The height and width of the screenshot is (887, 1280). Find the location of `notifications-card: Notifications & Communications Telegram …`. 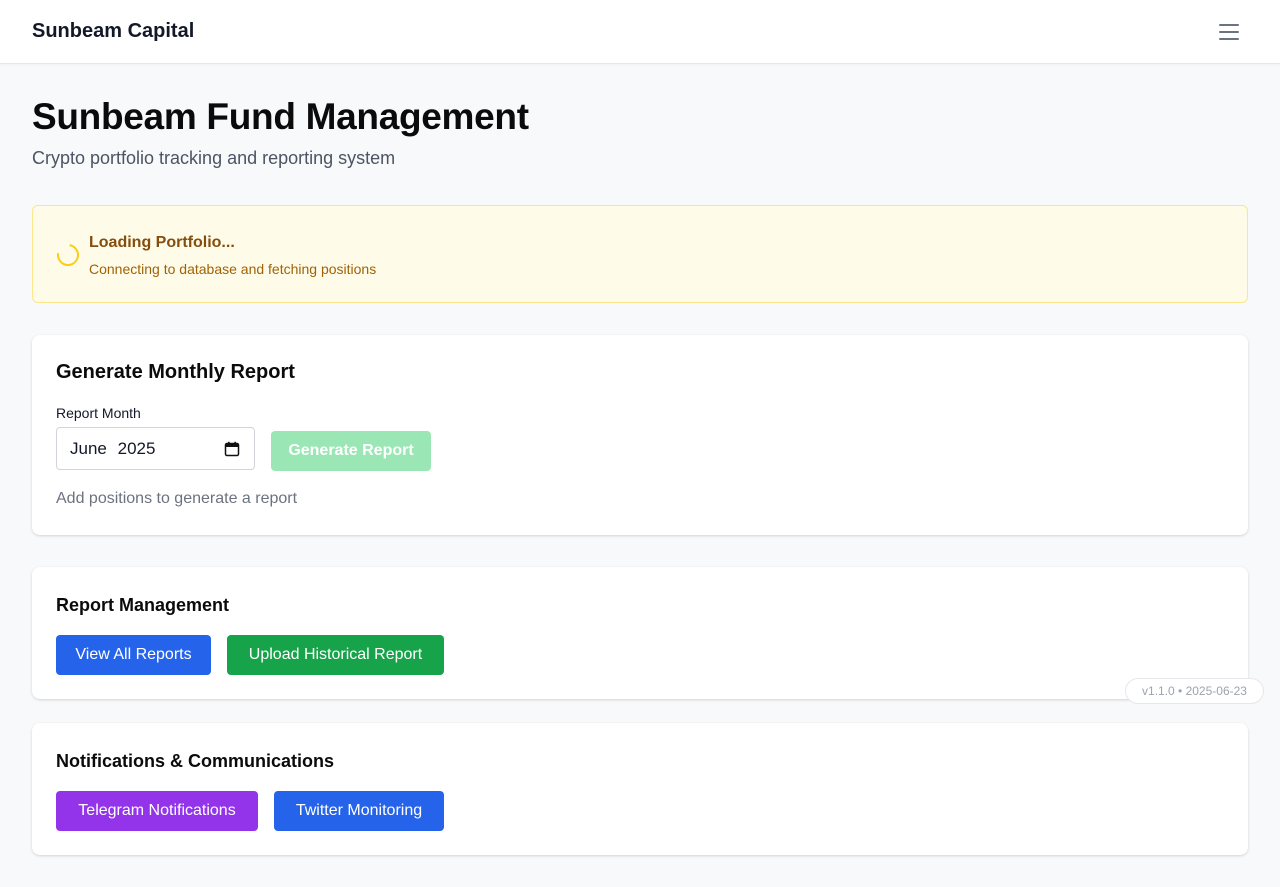

notifications-card: Notifications & Communications Telegram … is located at coordinates (640, 789).